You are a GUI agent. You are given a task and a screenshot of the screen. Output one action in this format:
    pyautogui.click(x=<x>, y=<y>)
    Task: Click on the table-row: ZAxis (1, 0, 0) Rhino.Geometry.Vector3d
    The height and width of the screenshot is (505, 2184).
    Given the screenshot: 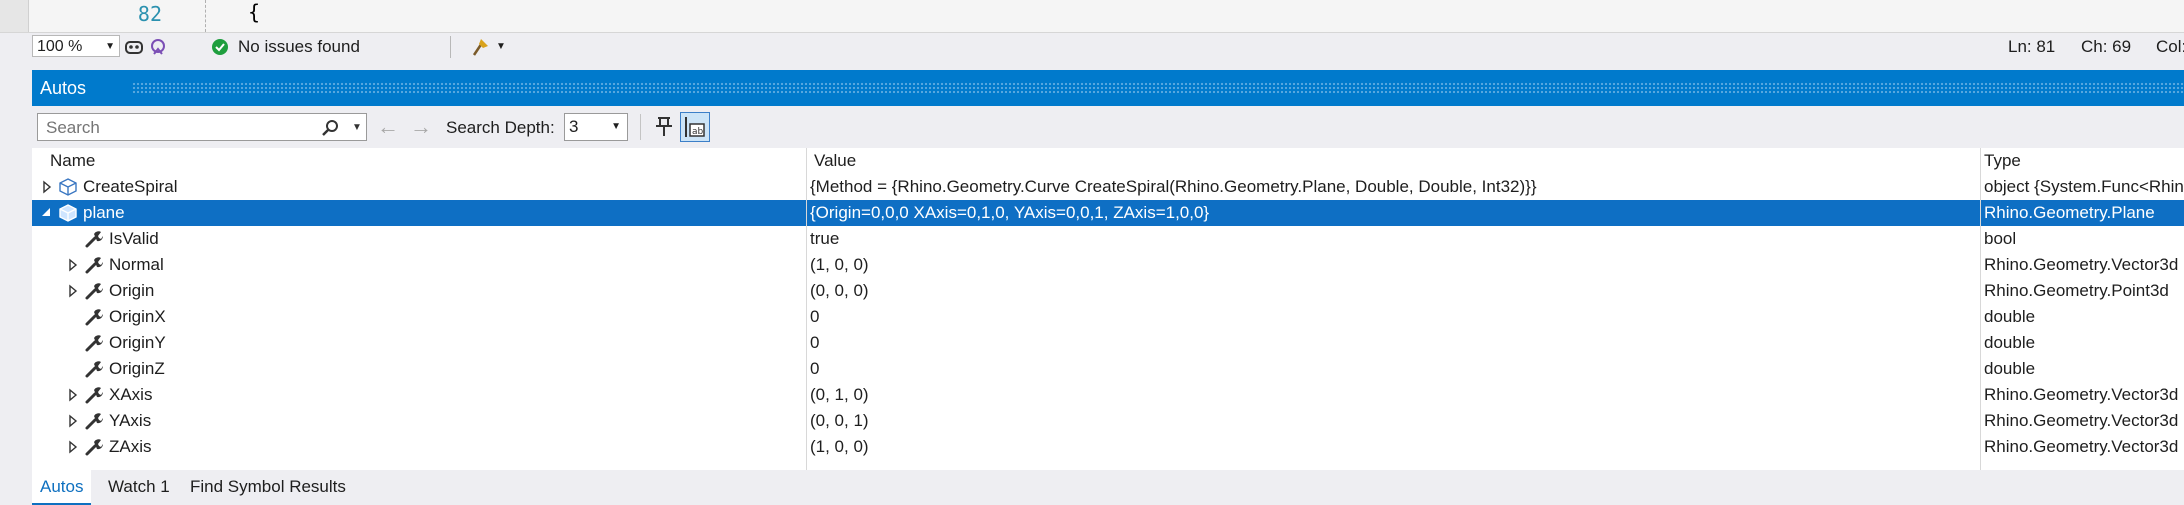 What is the action you would take?
    pyautogui.click(x=1108, y=447)
    